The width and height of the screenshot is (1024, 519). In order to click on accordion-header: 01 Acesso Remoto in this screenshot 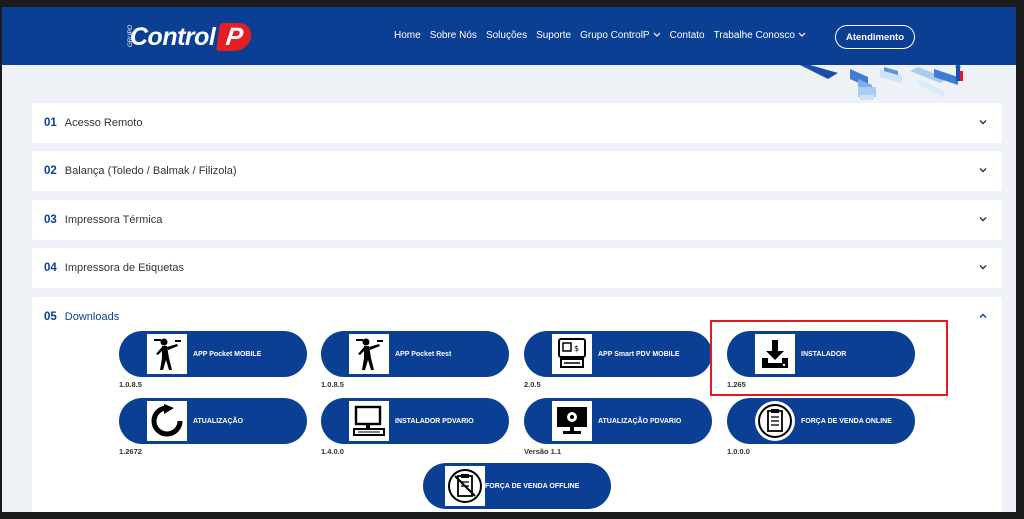, I will do `click(517, 123)`.